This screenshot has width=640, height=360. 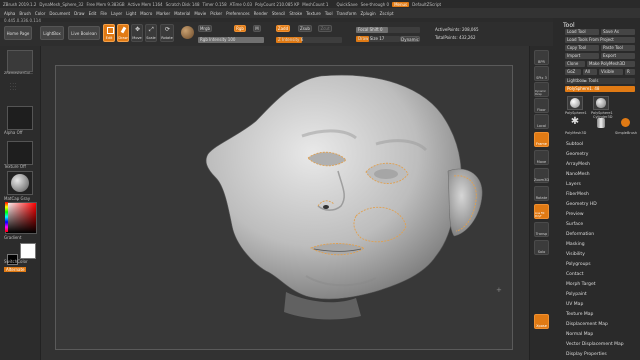 What do you see at coordinates (309, 40) in the screenshot?
I see `z-intensity-slider: Z Intensity 6` at bounding box center [309, 40].